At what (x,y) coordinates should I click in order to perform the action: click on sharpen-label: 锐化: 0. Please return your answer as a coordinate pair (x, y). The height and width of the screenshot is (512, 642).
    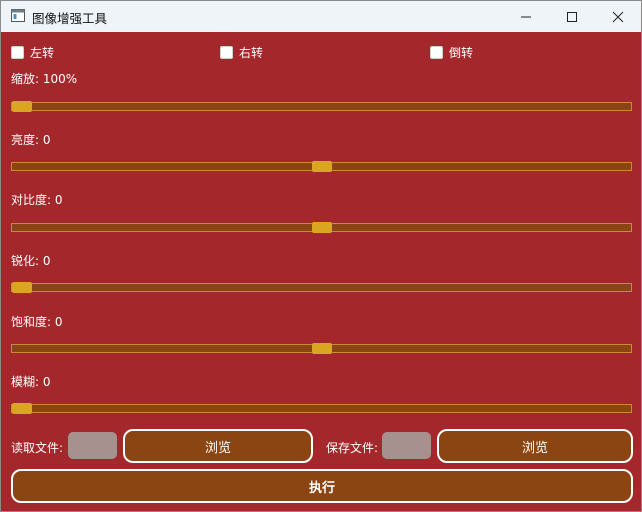
    Looking at the image, I should click on (31, 261).